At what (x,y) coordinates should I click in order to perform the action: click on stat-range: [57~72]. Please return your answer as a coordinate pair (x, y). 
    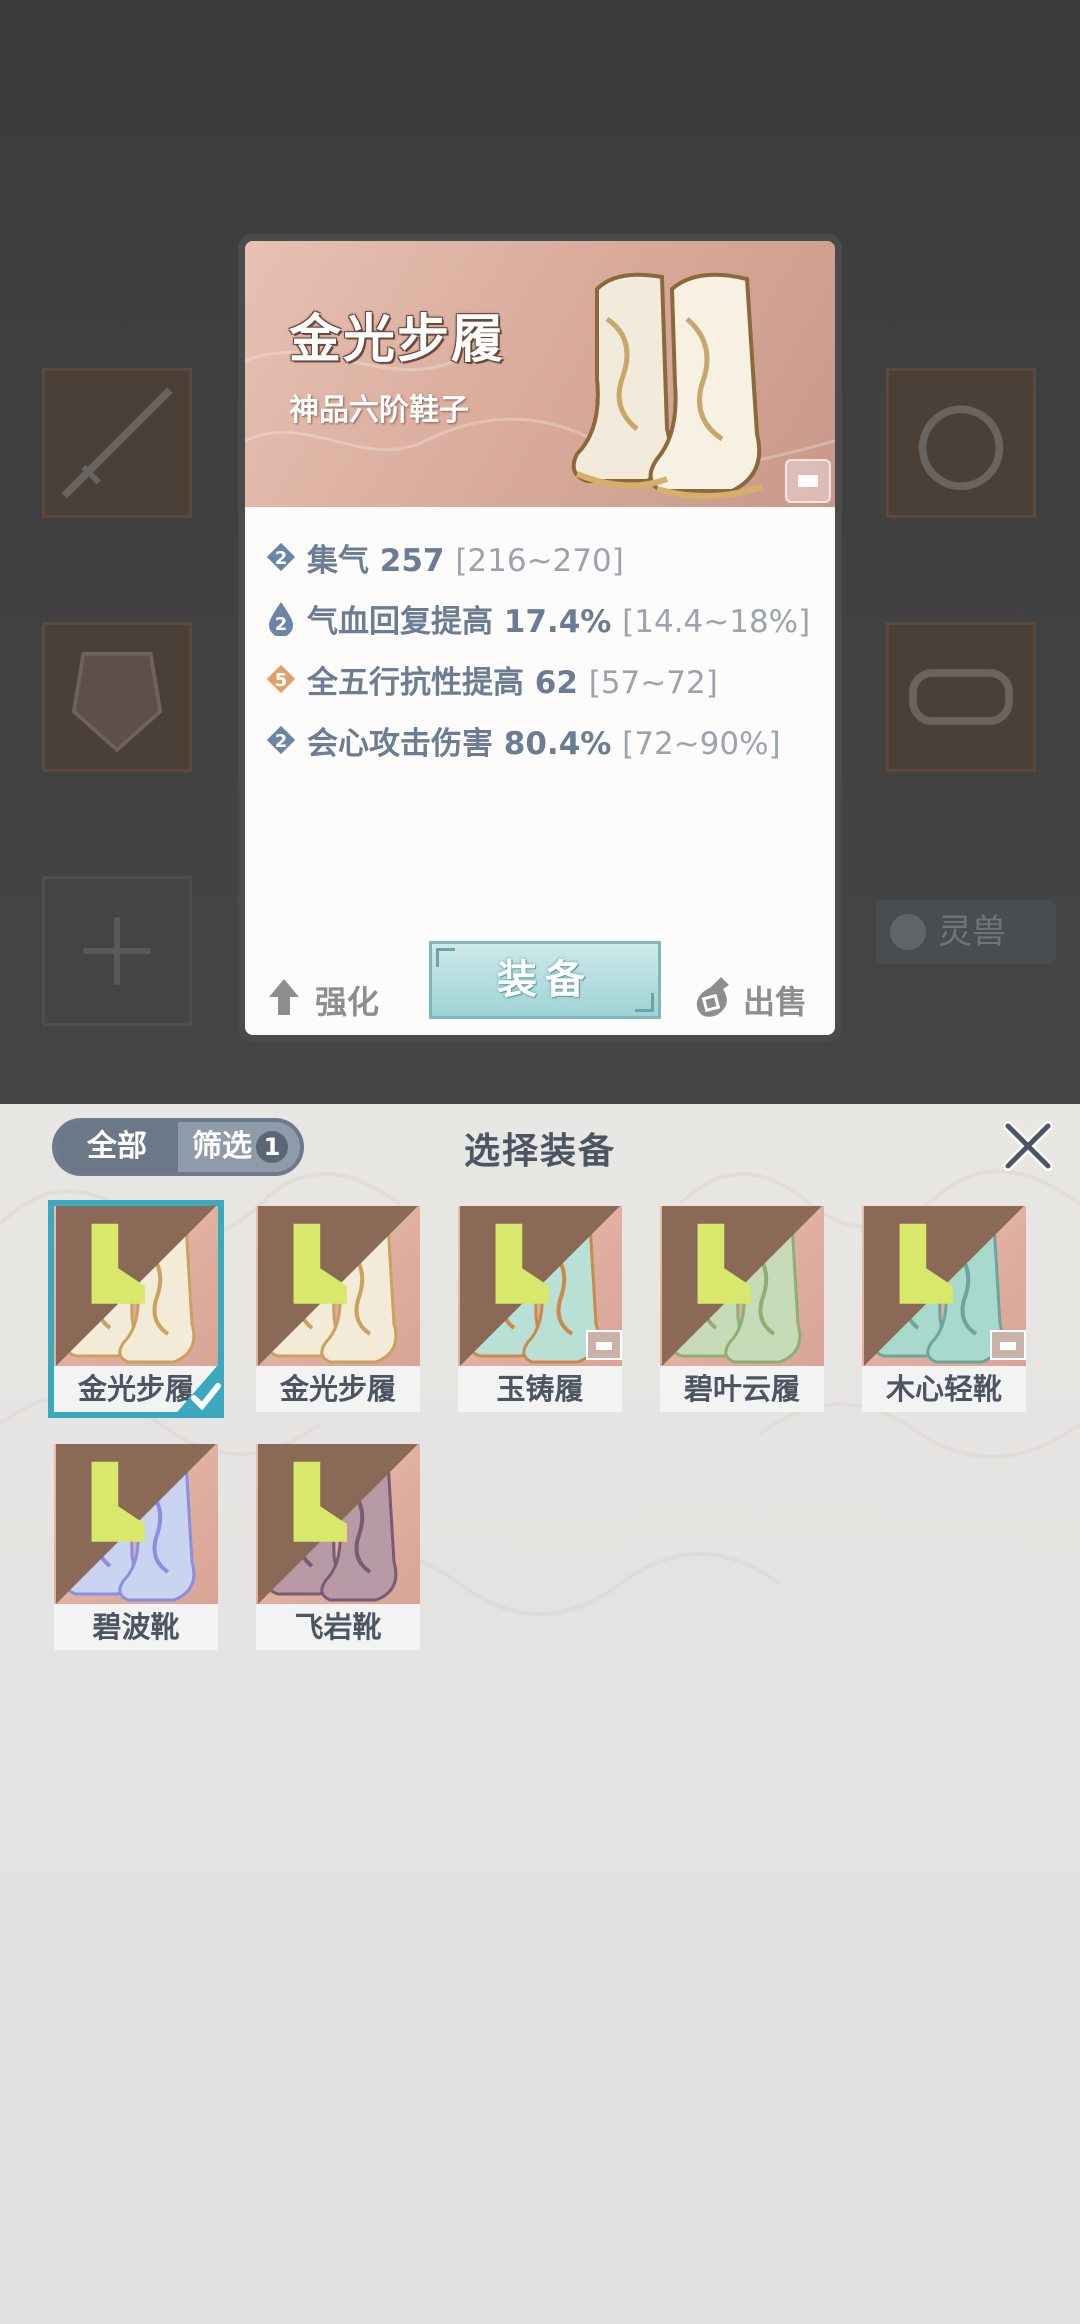
    Looking at the image, I should click on (653, 683).